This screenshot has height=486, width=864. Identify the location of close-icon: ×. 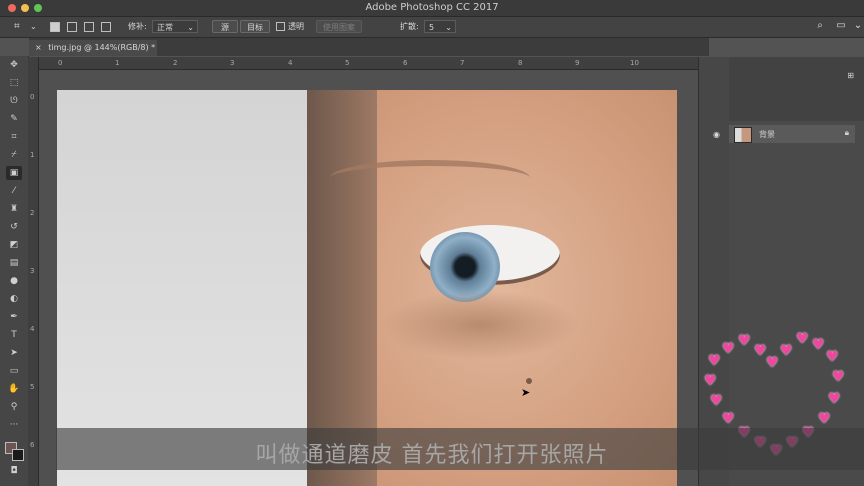
(38, 47).